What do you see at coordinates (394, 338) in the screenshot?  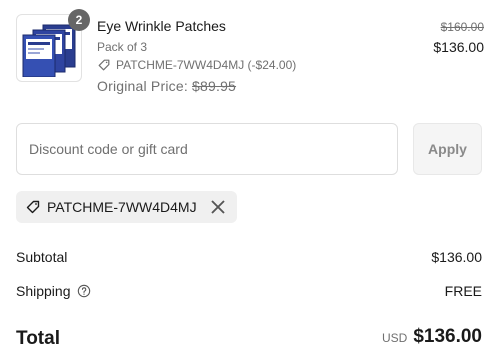 I see `currency-code: USD` at bounding box center [394, 338].